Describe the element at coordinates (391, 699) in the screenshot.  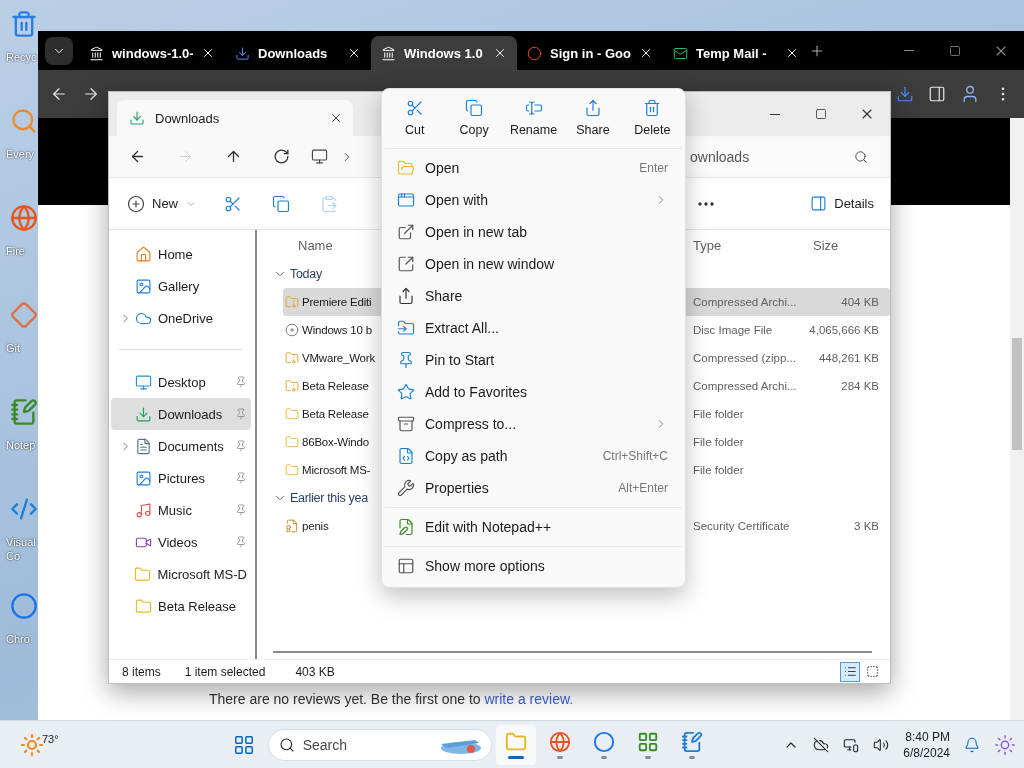
I see `reviews-message: There are no reviews yet. Be the first one to write a review.` at that location.